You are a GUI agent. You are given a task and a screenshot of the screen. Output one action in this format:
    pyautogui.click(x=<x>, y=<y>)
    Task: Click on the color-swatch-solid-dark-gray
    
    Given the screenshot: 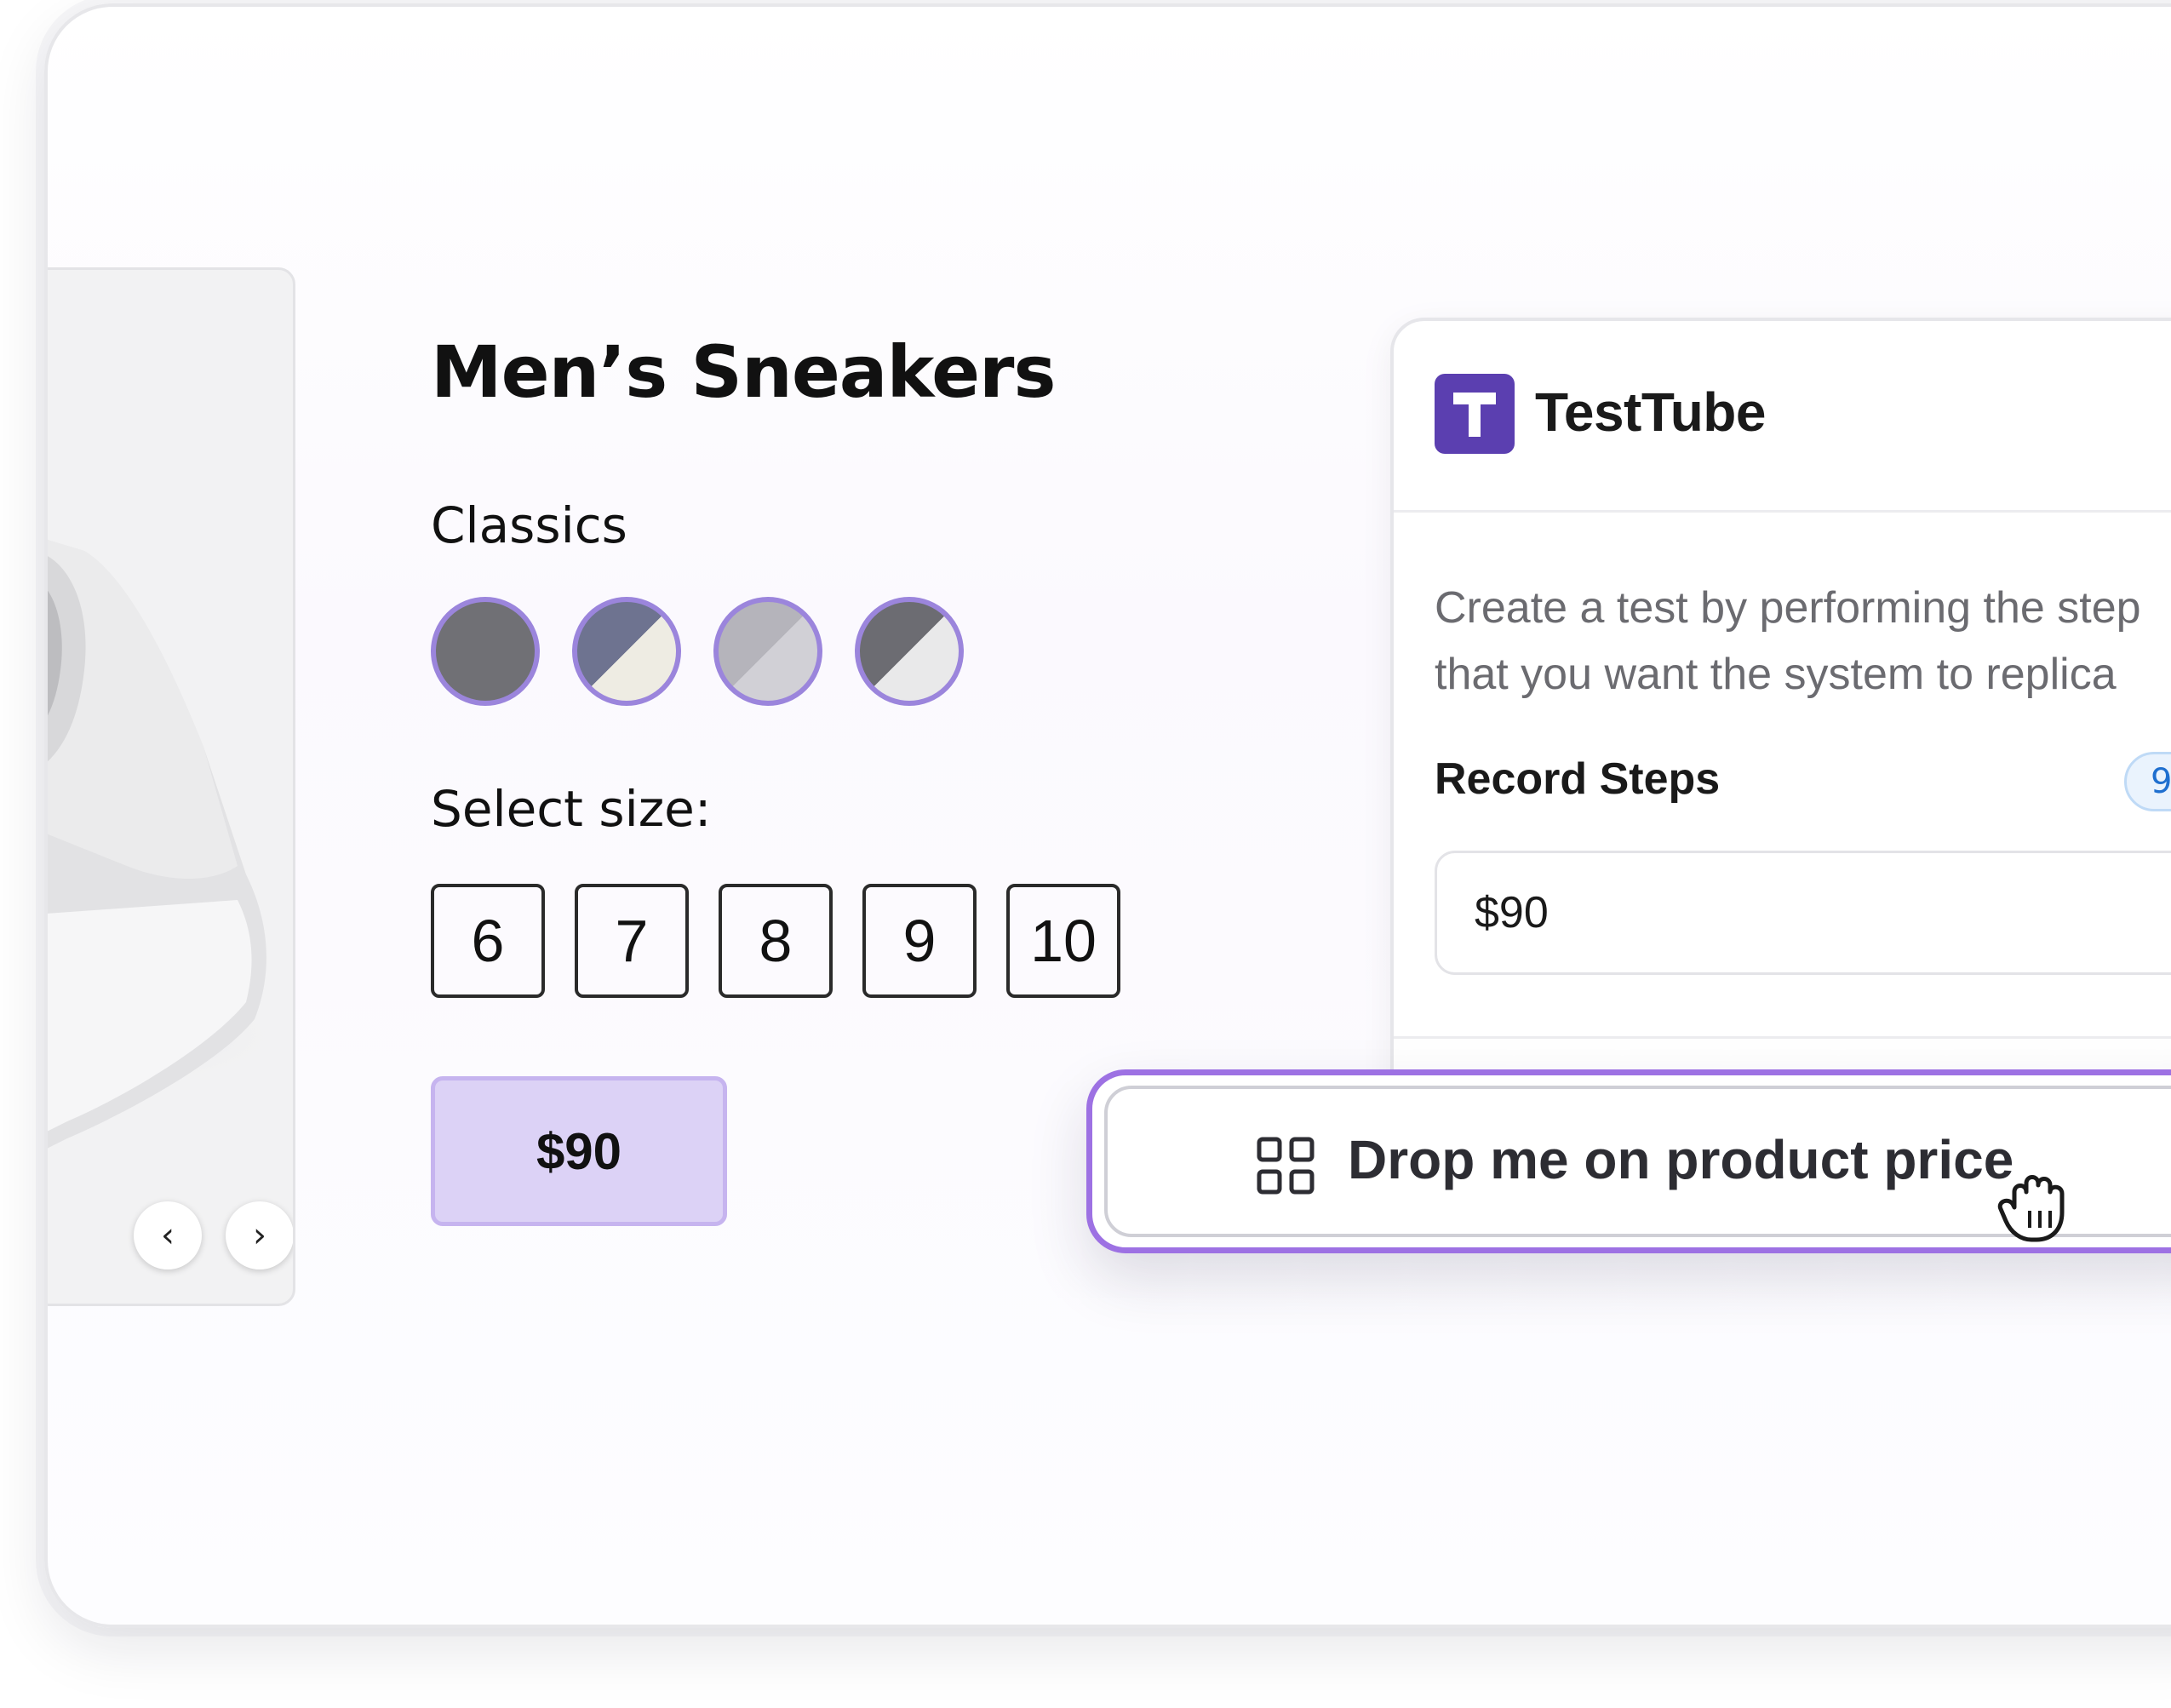 What is the action you would take?
    pyautogui.click(x=485, y=651)
    